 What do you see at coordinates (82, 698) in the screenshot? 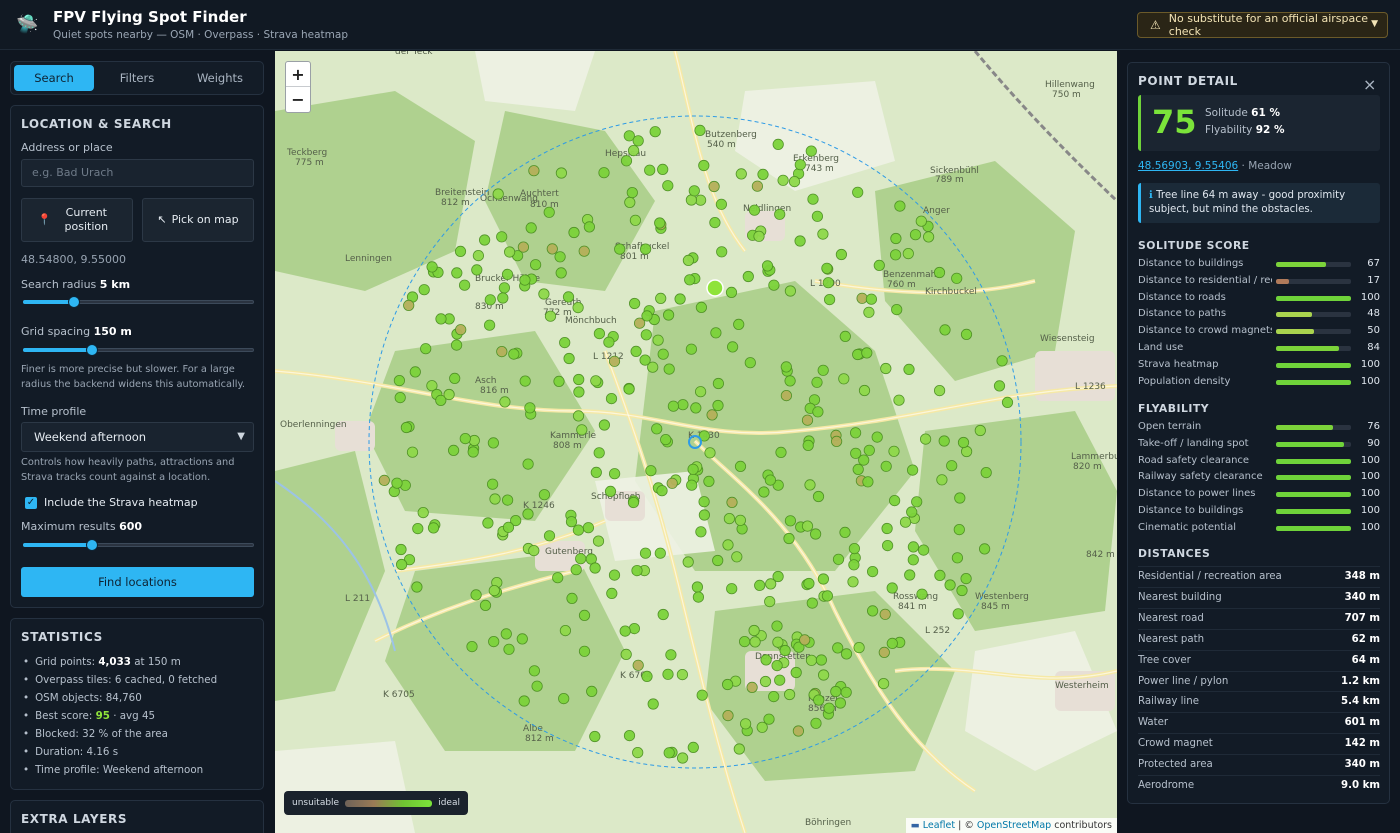
I see `stat-osm-objects: OSM objects: 84,760` at bounding box center [82, 698].